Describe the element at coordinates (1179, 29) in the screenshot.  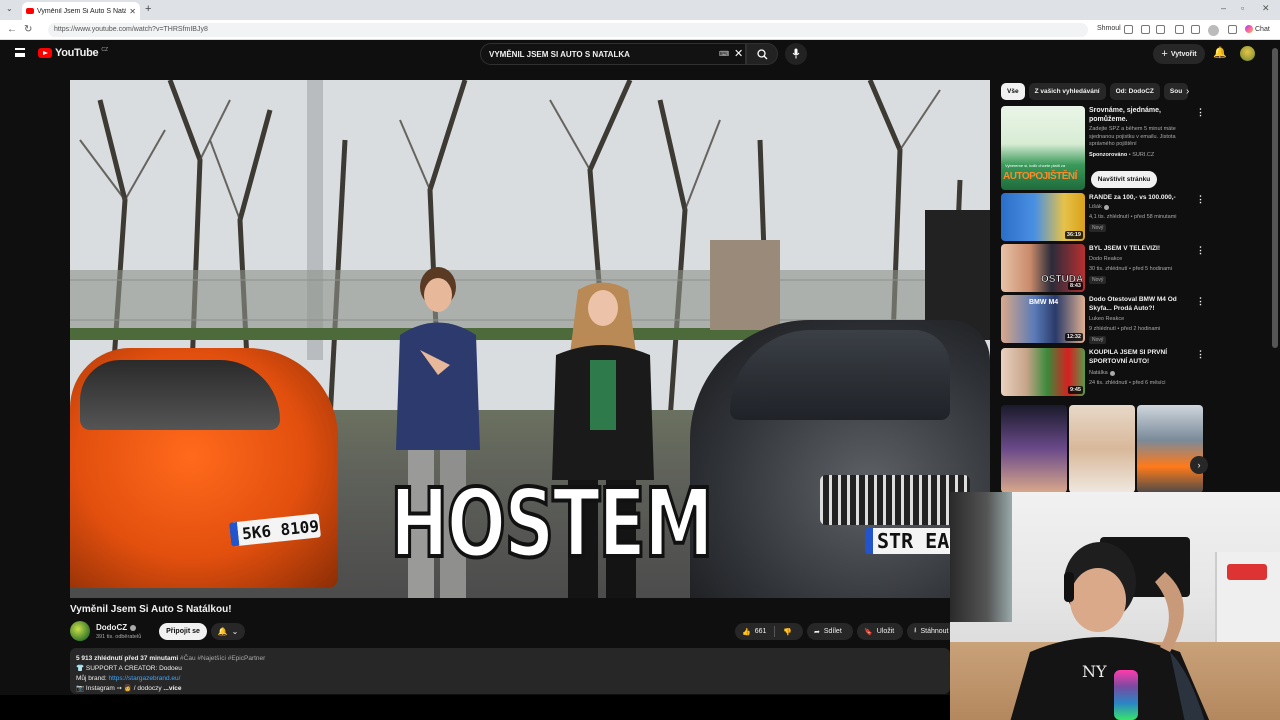
I see `extensions-icon` at that location.